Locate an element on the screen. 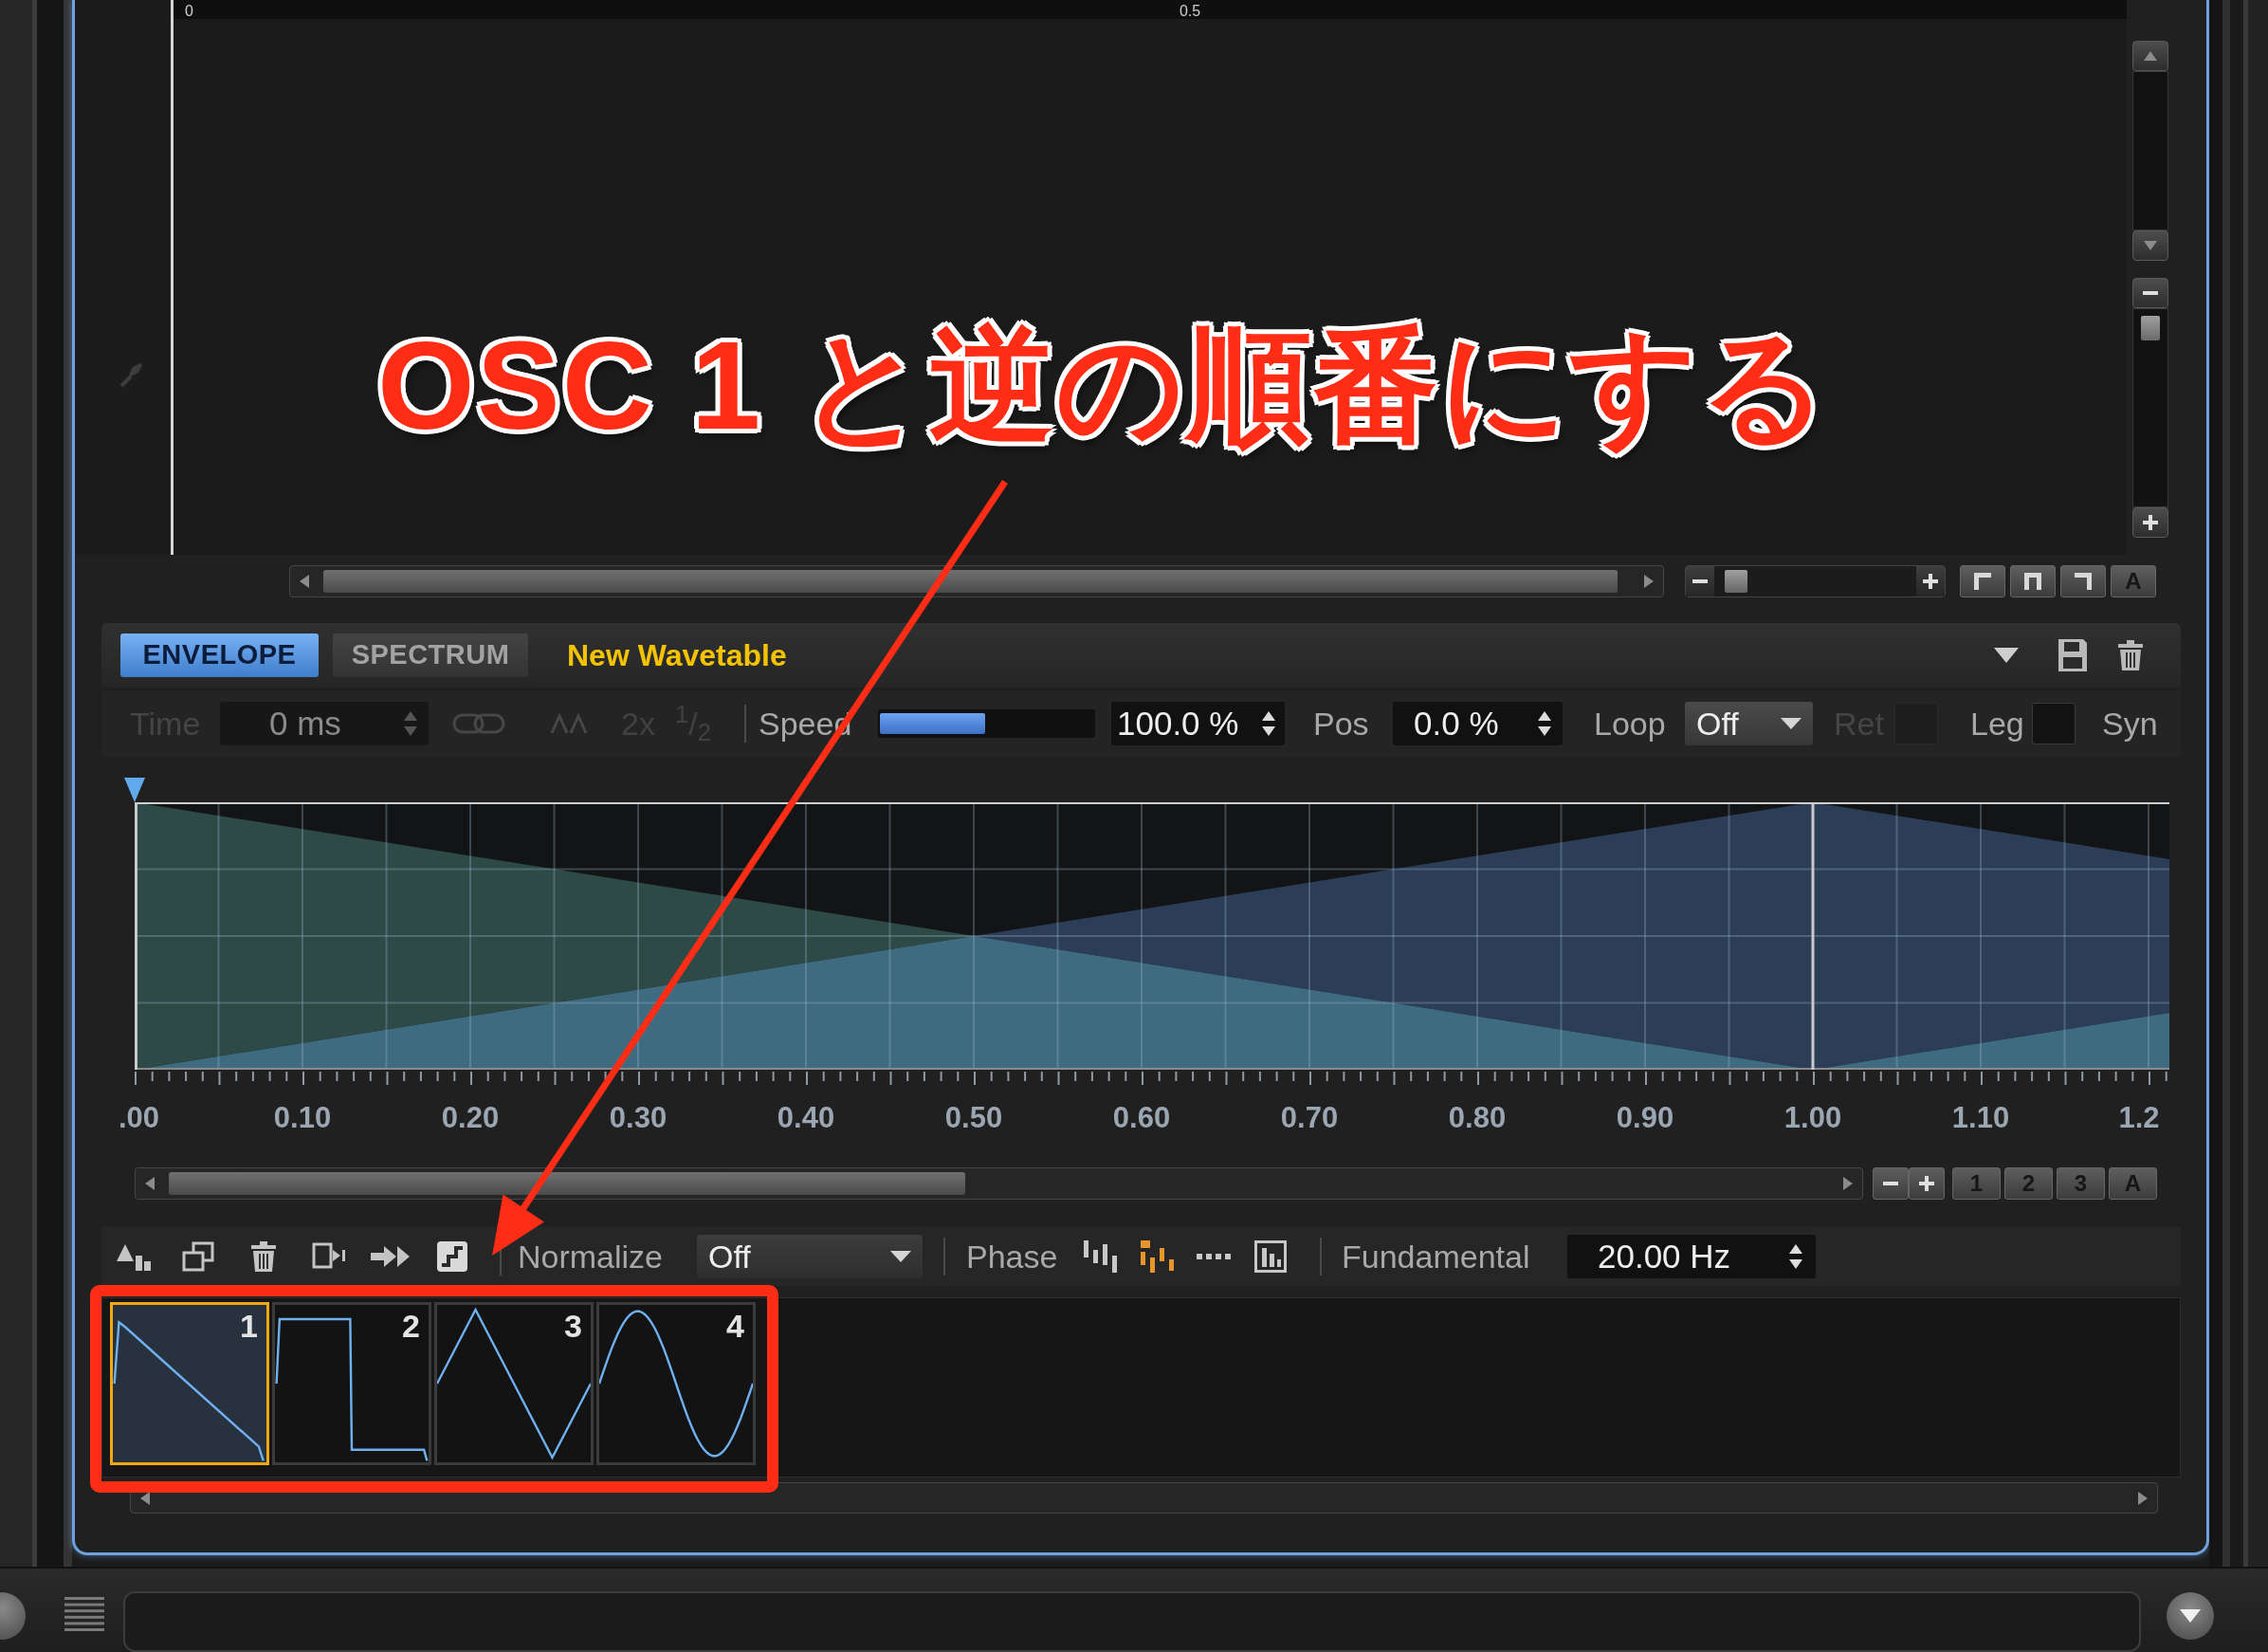  peak-icon is located at coordinates (133, 1256).